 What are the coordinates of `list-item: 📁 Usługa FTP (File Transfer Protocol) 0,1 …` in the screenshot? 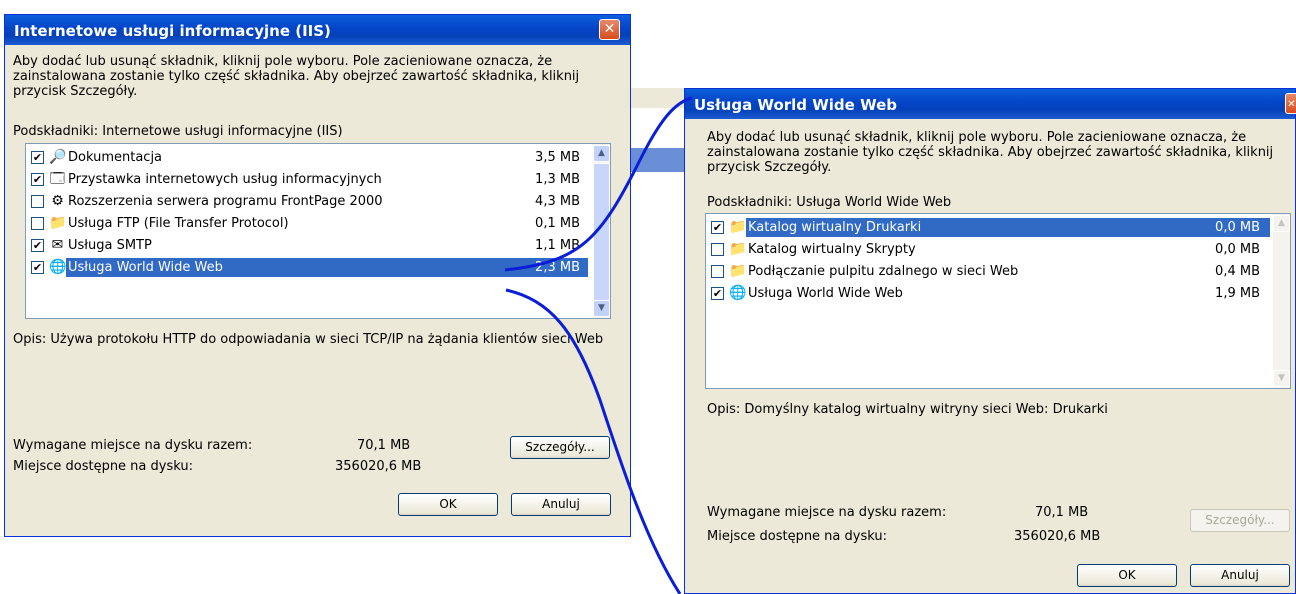 It's located at (310, 223).